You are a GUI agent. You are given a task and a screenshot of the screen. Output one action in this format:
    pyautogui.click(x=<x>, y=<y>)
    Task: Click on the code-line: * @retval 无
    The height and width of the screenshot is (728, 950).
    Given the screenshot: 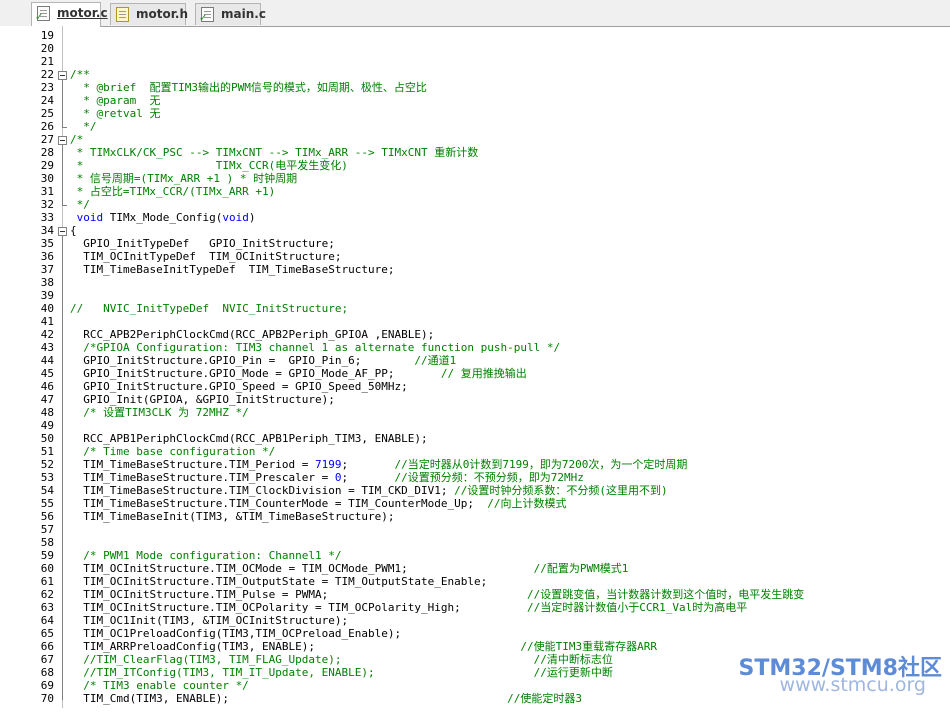 What is the action you would take?
    pyautogui.click(x=115, y=113)
    